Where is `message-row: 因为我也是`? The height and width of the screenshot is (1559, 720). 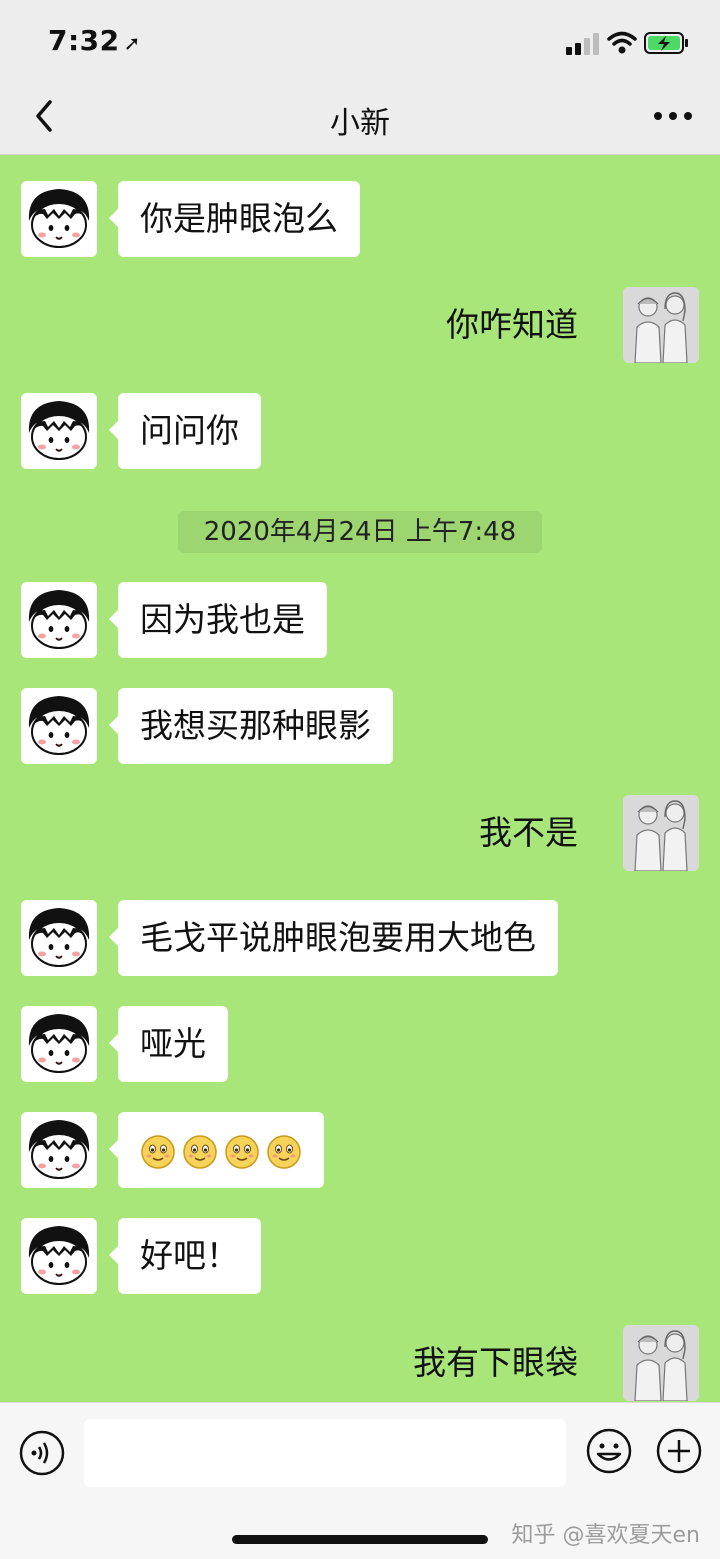
message-row: 因为我也是 is located at coordinates (360, 622).